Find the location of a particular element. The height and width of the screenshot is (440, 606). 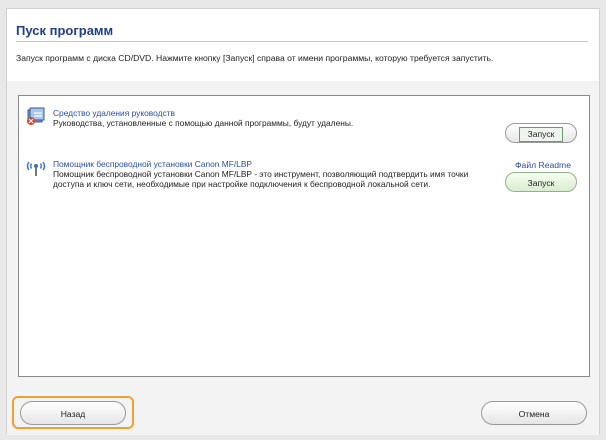

run-button-wireless: Запуск is located at coordinates (541, 182).